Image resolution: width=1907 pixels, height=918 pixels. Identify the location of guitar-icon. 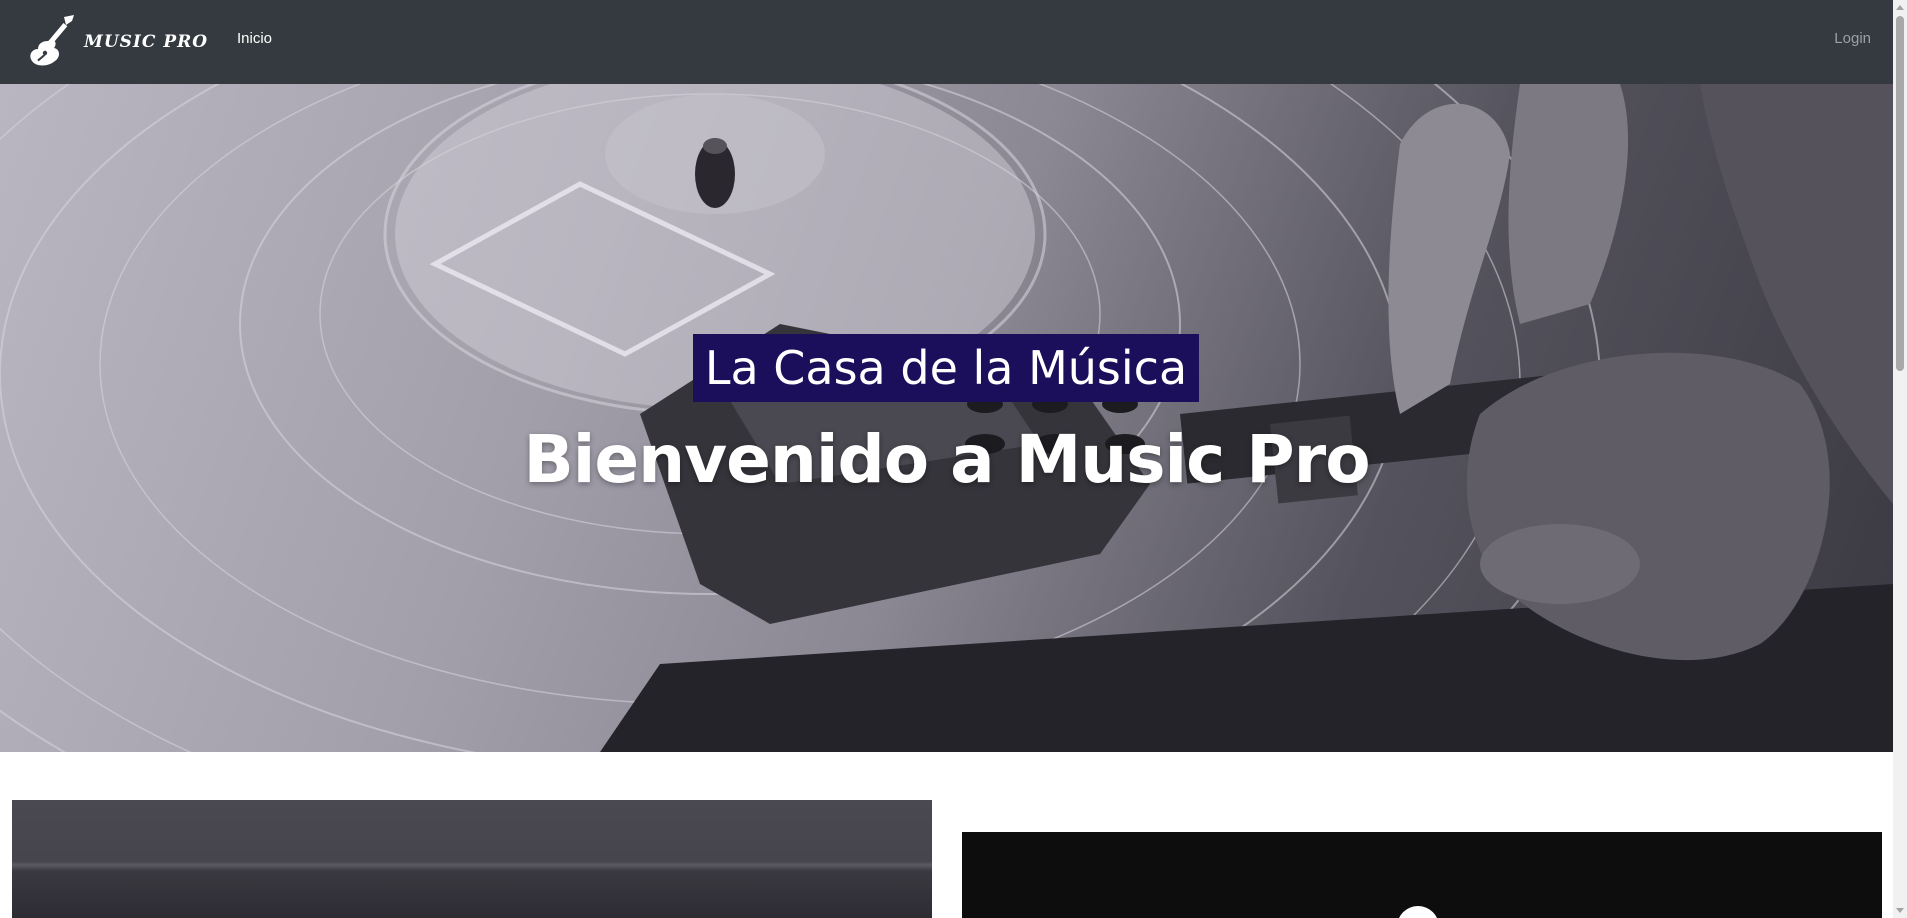
(53, 42).